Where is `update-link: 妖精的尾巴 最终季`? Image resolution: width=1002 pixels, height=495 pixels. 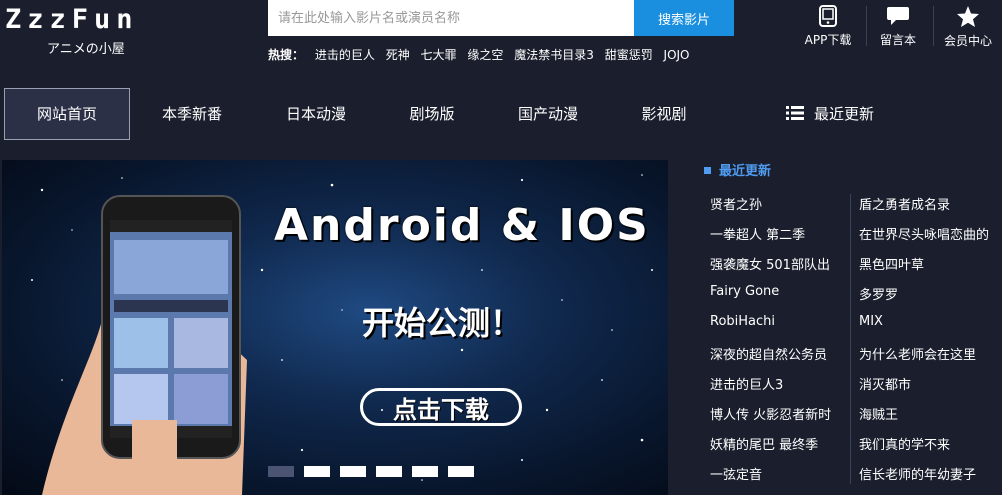
update-link: 妖精的尾巴 最终季 is located at coordinates (779, 446).